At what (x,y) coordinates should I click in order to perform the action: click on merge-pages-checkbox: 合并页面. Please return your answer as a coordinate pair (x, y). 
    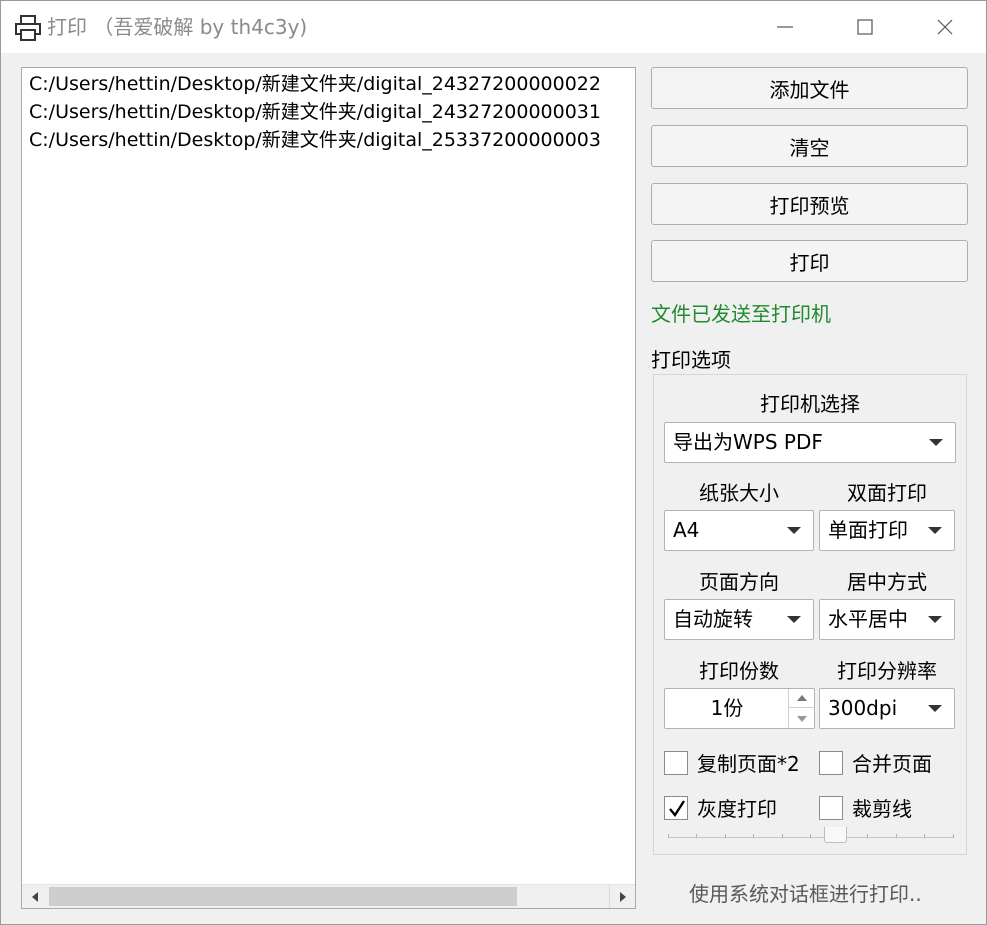
    Looking at the image, I should click on (875, 762).